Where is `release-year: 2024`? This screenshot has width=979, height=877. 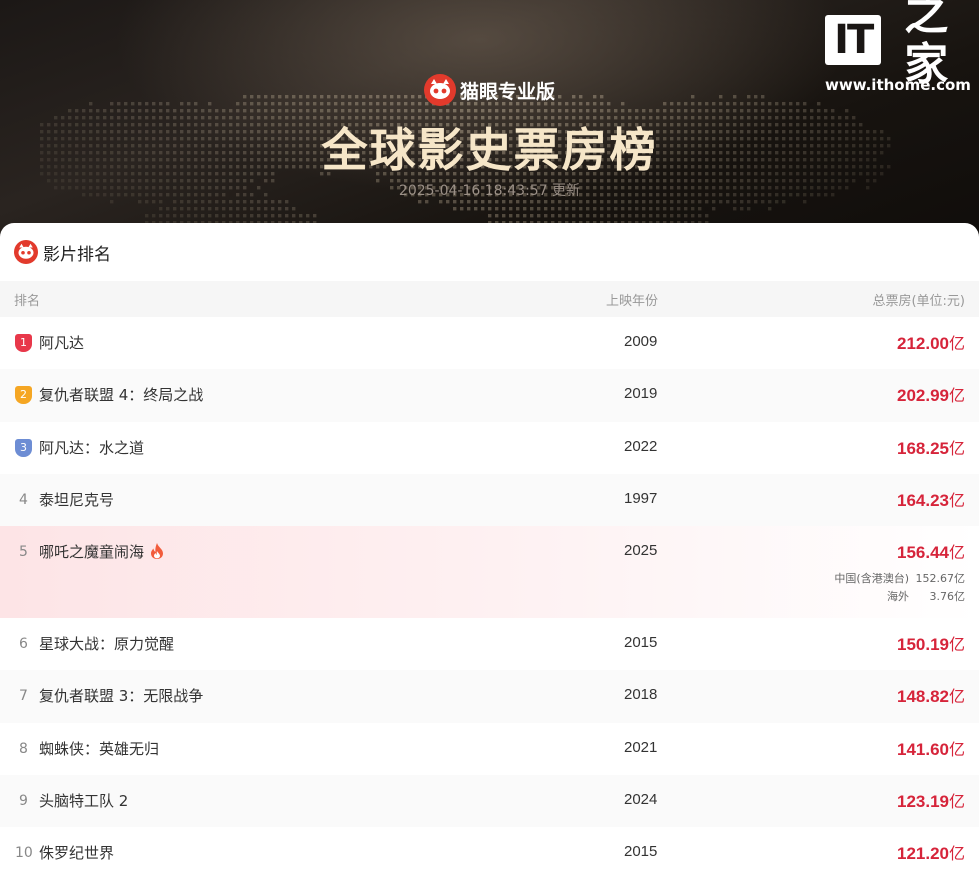 release-year: 2024 is located at coordinates (641, 800).